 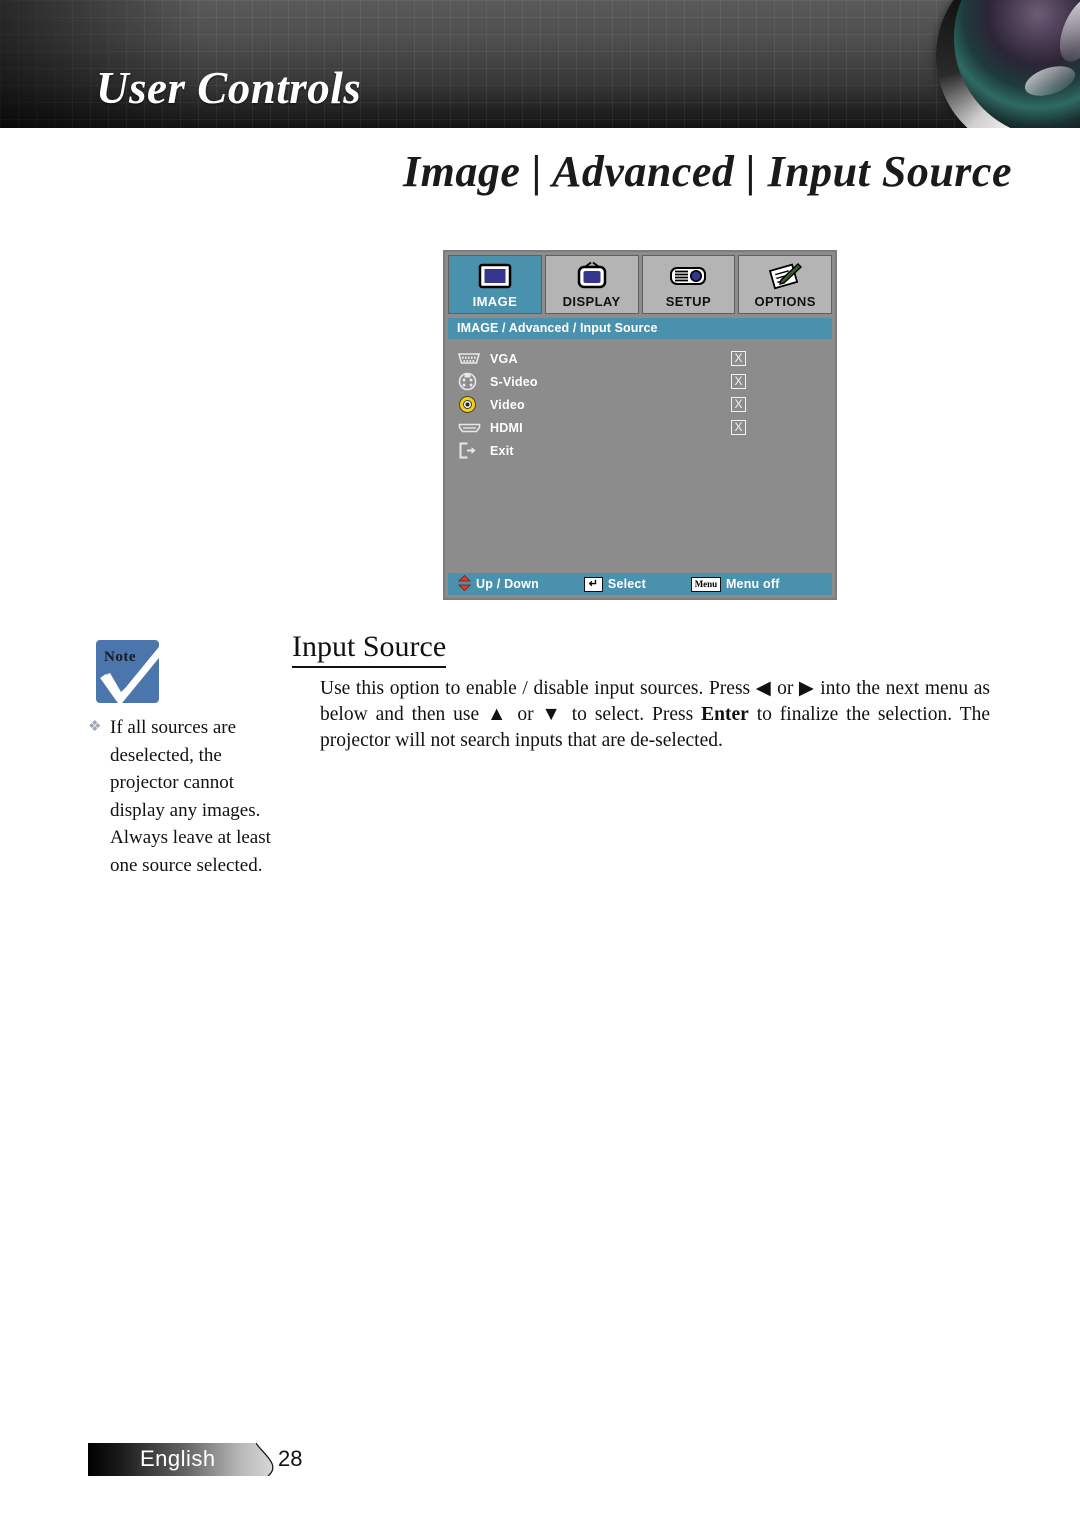 I want to click on vga-connector-icon, so click(x=472, y=358).